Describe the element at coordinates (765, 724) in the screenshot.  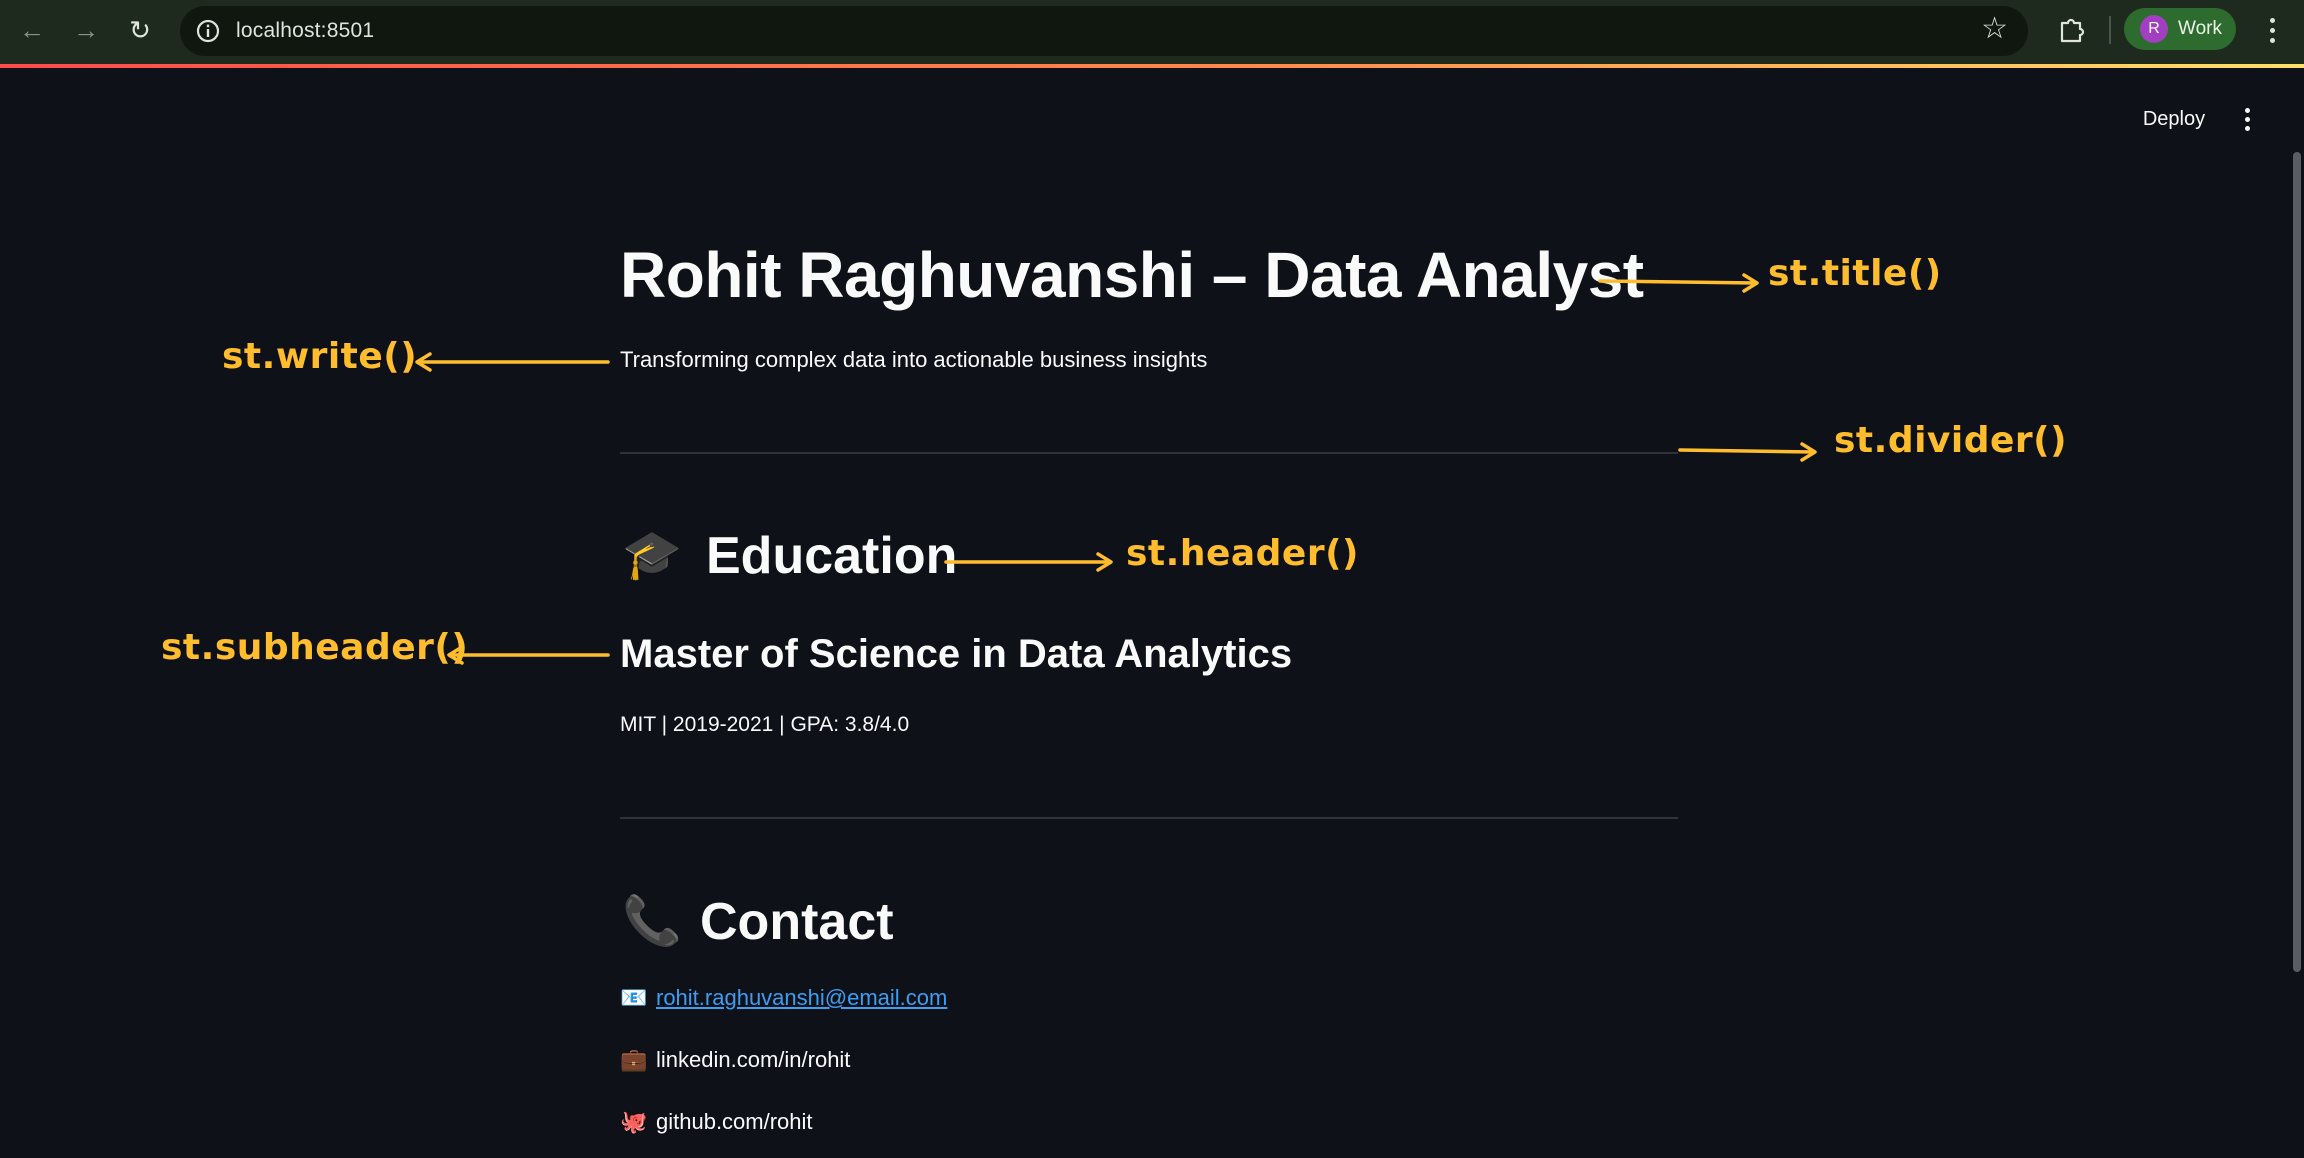
I see `education-details: MIT | 2019-2021 | GPA: 3.8/4.0` at that location.